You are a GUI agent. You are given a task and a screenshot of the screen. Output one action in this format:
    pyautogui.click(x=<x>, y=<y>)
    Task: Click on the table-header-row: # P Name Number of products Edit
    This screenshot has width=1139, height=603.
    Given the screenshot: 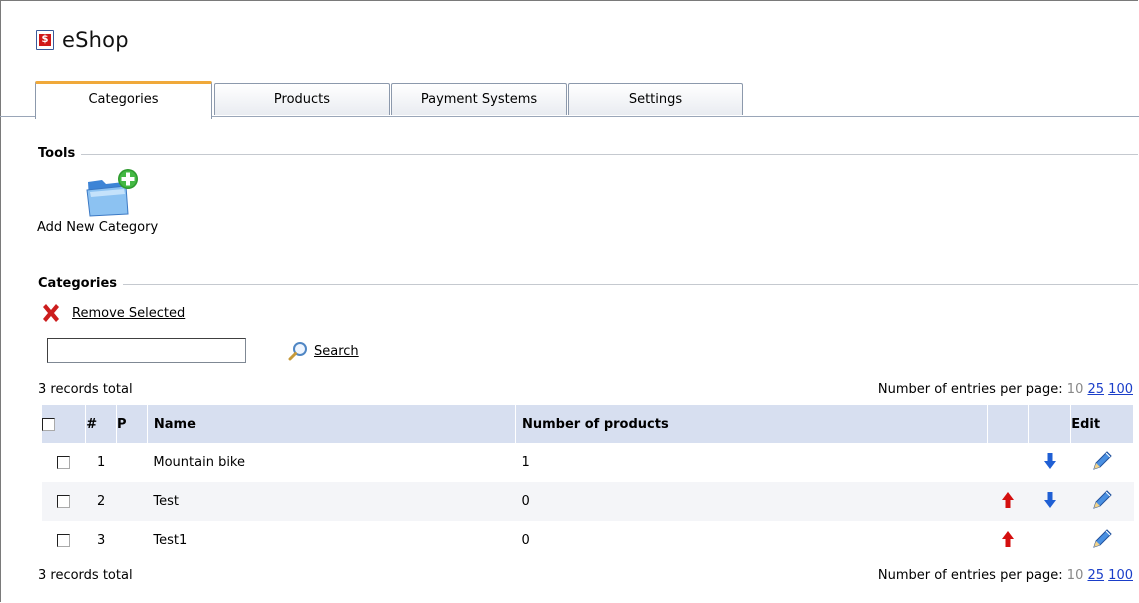 What is the action you would take?
    pyautogui.click(x=588, y=424)
    